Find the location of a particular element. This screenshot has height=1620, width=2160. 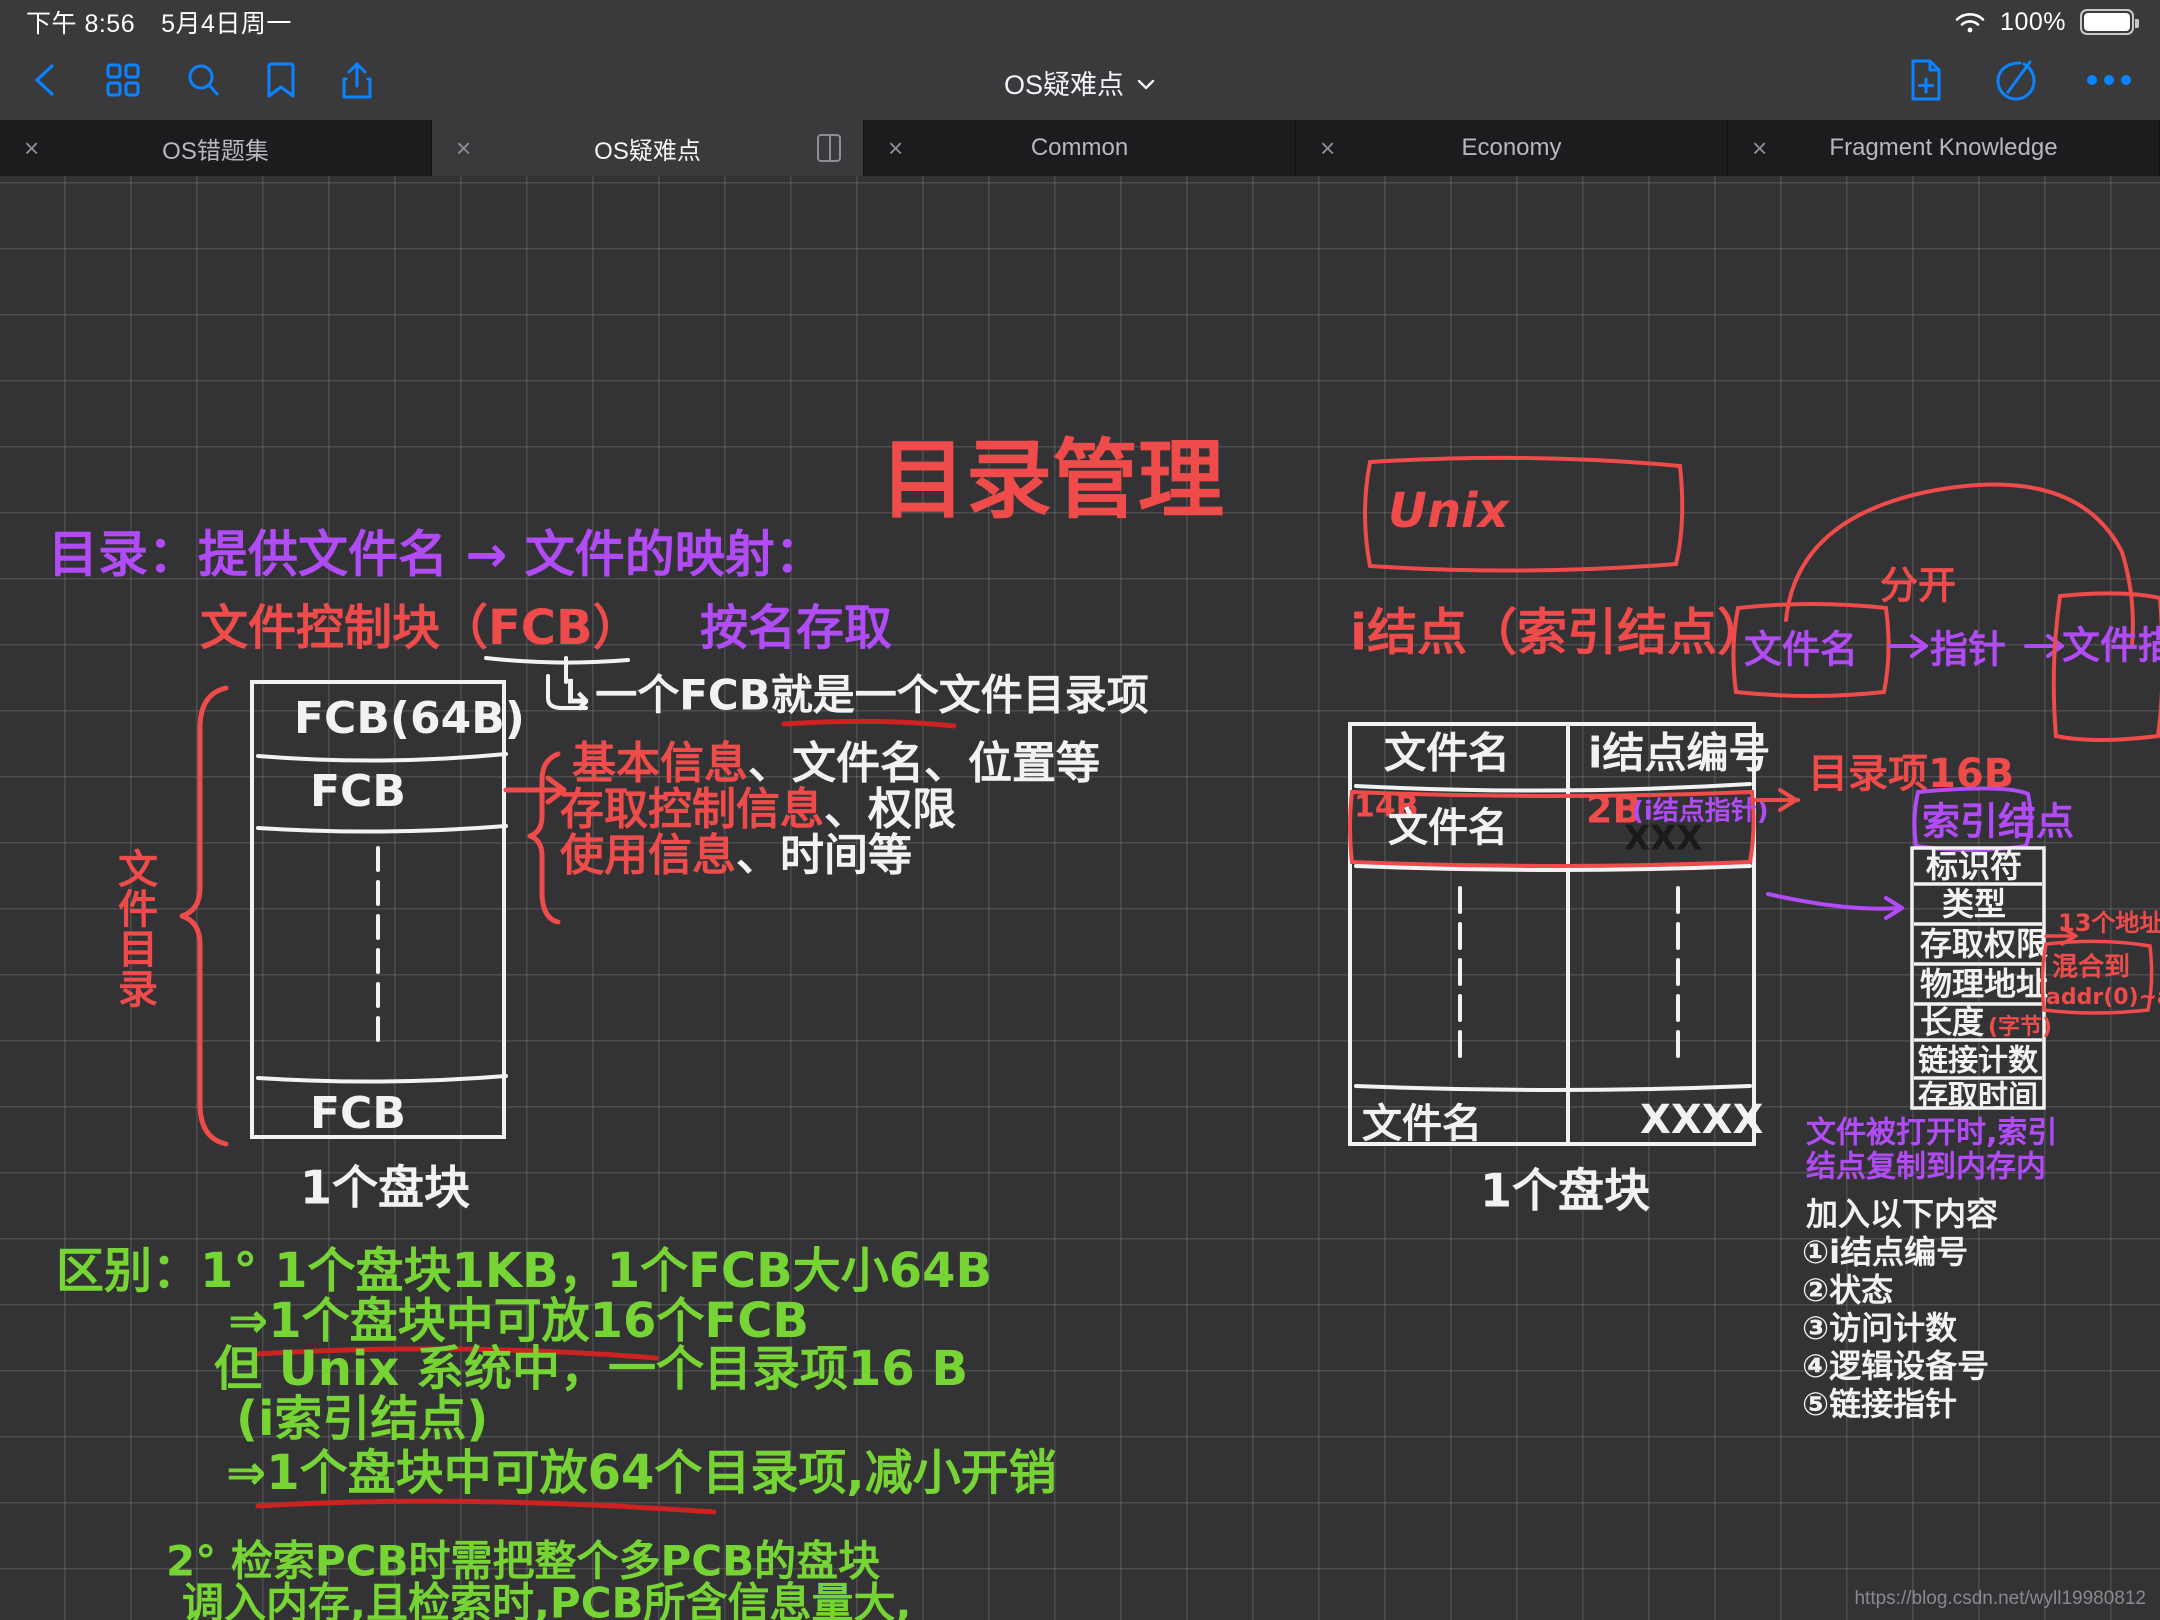

inode-field-1: 类型 is located at coordinates (1974, 904).